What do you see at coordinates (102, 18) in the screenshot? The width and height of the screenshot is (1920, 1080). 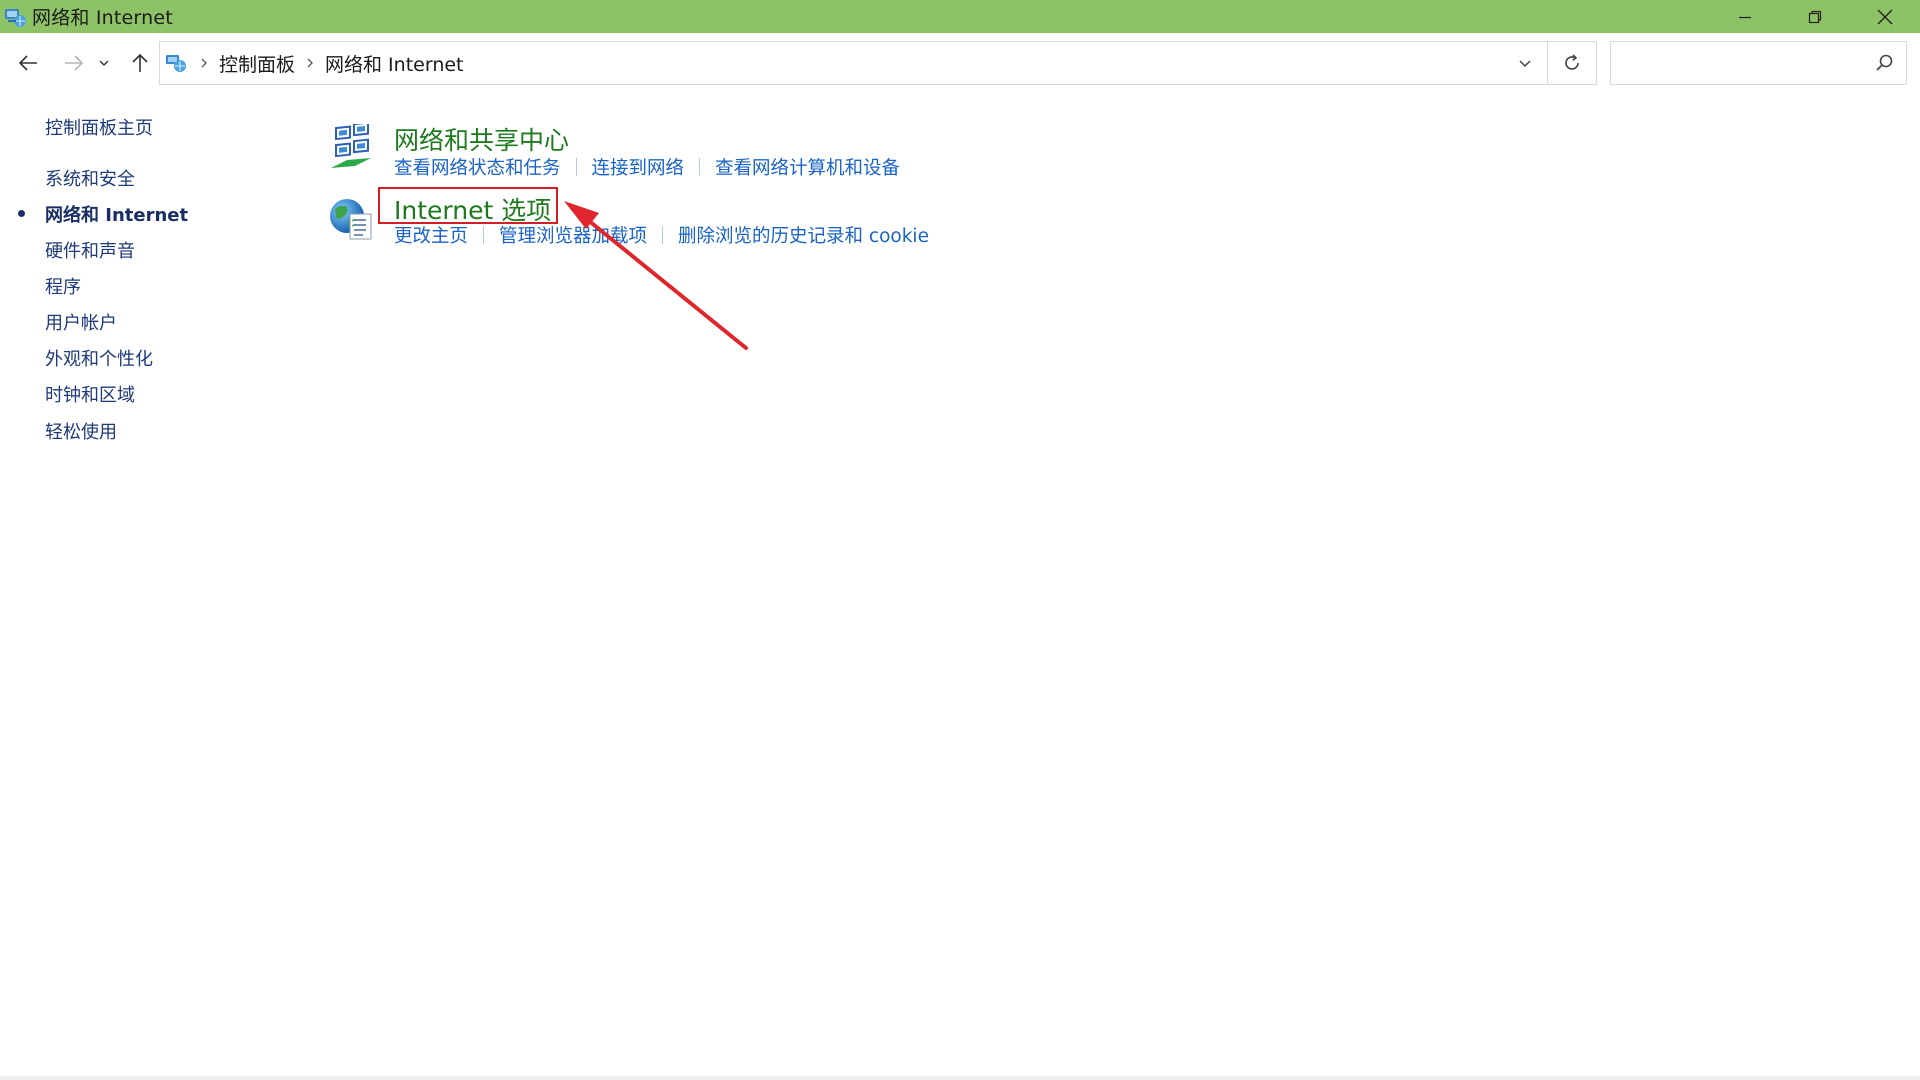 I see `window-title: 网络和 Internet` at bounding box center [102, 18].